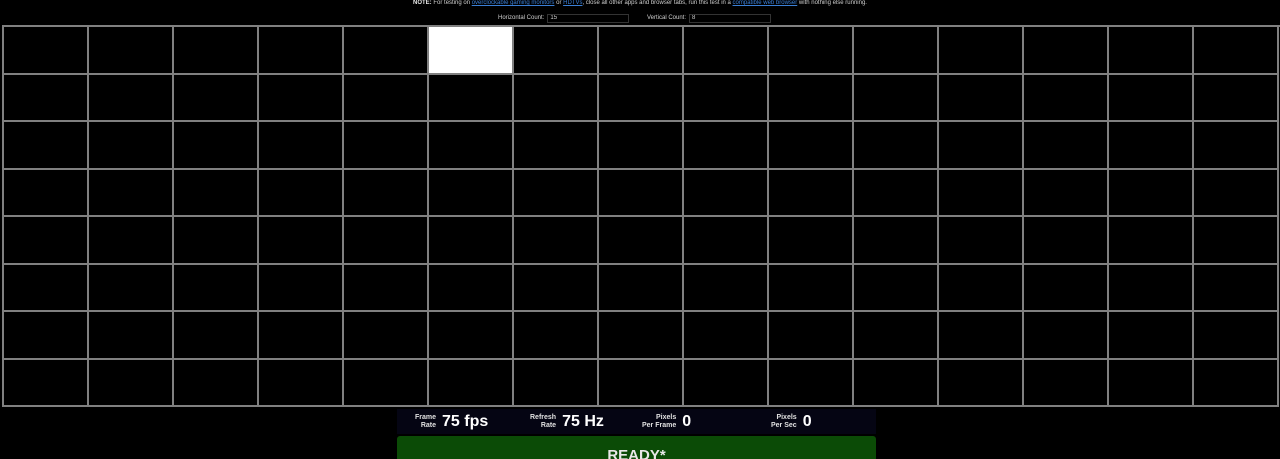  Describe the element at coordinates (807, 421) in the screenshot. I see `pixels-per-sec-value: 0` at that location.